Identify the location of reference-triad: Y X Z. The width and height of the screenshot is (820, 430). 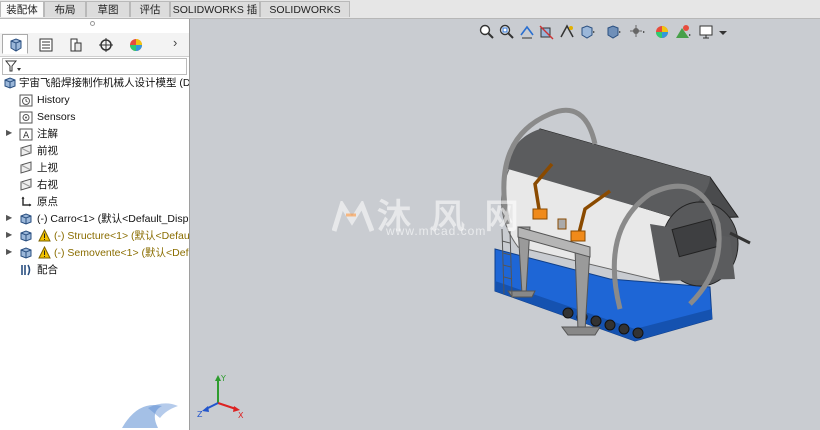
(220, 396).